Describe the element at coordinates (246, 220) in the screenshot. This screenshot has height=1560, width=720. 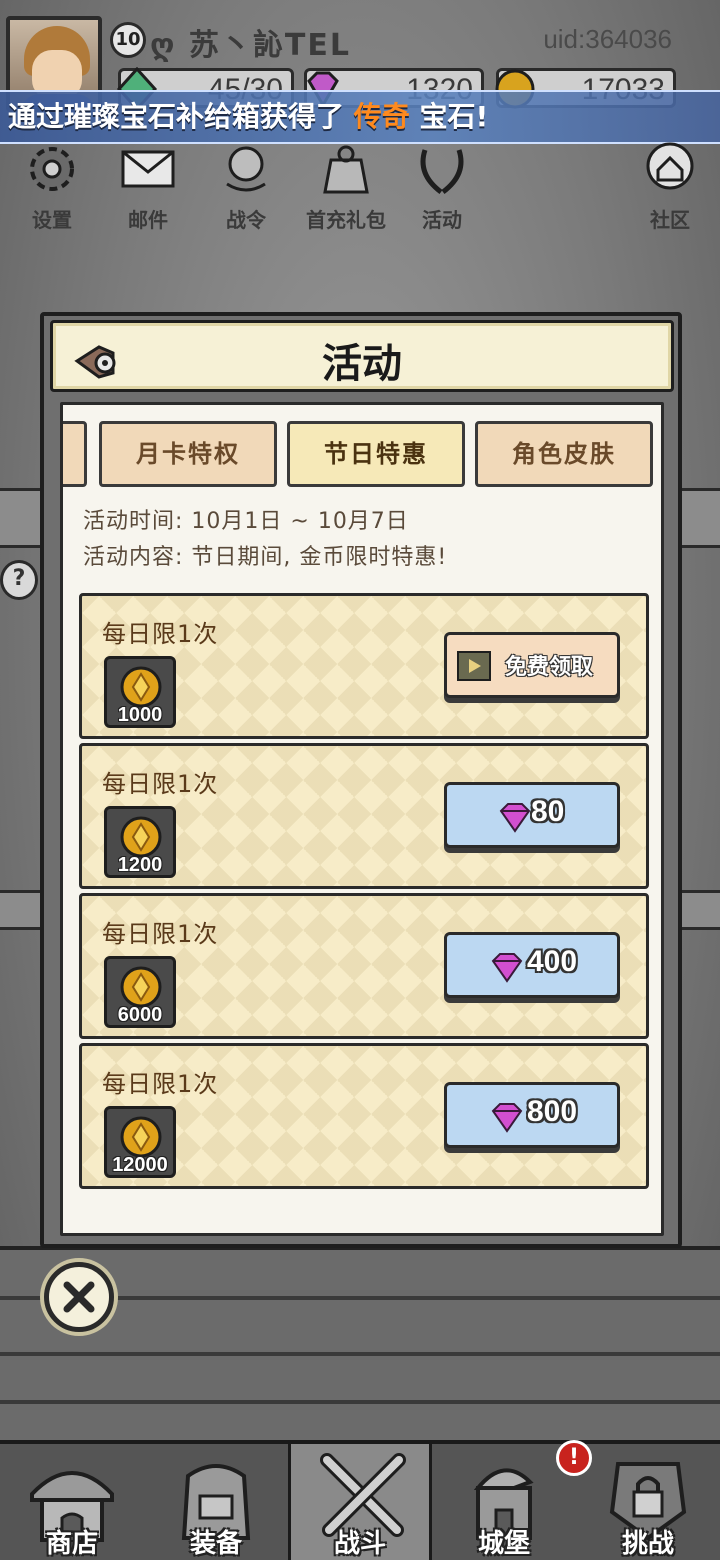
I see `battle-pass-label: 战令` at that location.